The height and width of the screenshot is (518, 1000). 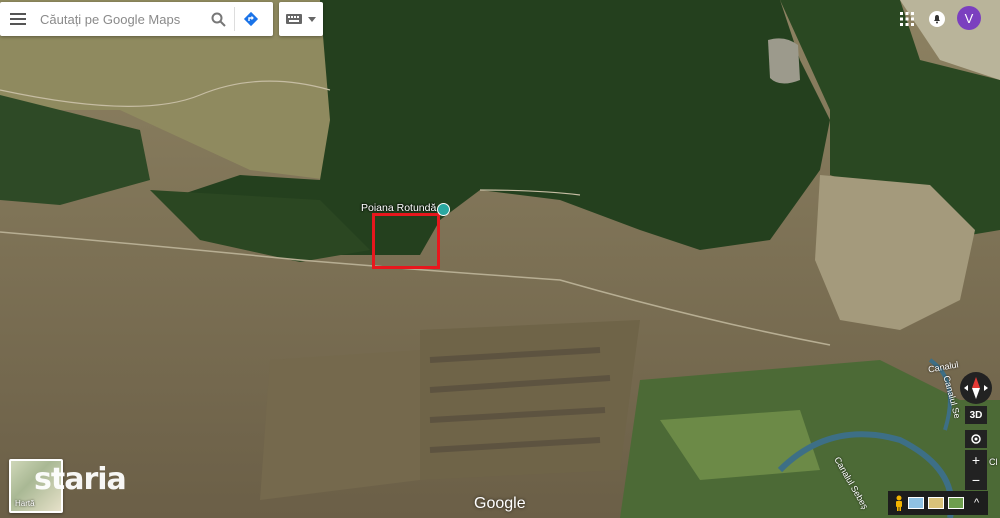 What do you see at coordinates (294, 19) in the screenshot?
I see `keyboard-icon` at bounding box center [294, 19].